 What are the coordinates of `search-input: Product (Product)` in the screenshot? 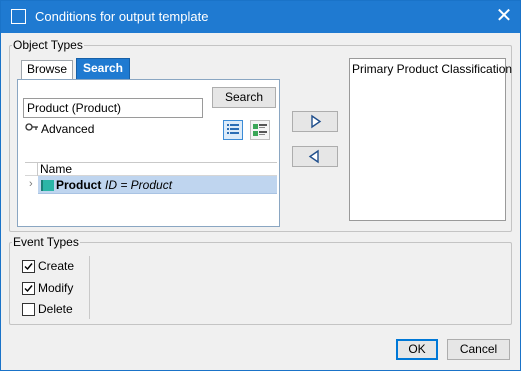 It's located at (113, 108).